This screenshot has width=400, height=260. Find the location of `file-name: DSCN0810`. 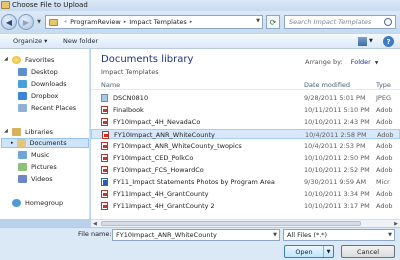

file-name: DSCN0810 is located at coordinates (131, 98).